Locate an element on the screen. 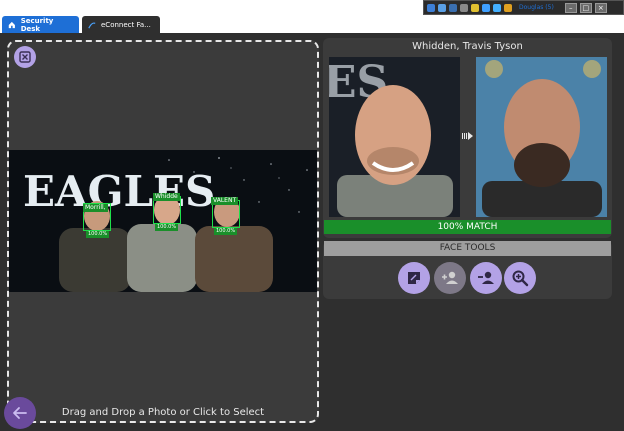 This screenshot has height=431, width=624. tray-alarm-icon is located at coordinates (508, 7).